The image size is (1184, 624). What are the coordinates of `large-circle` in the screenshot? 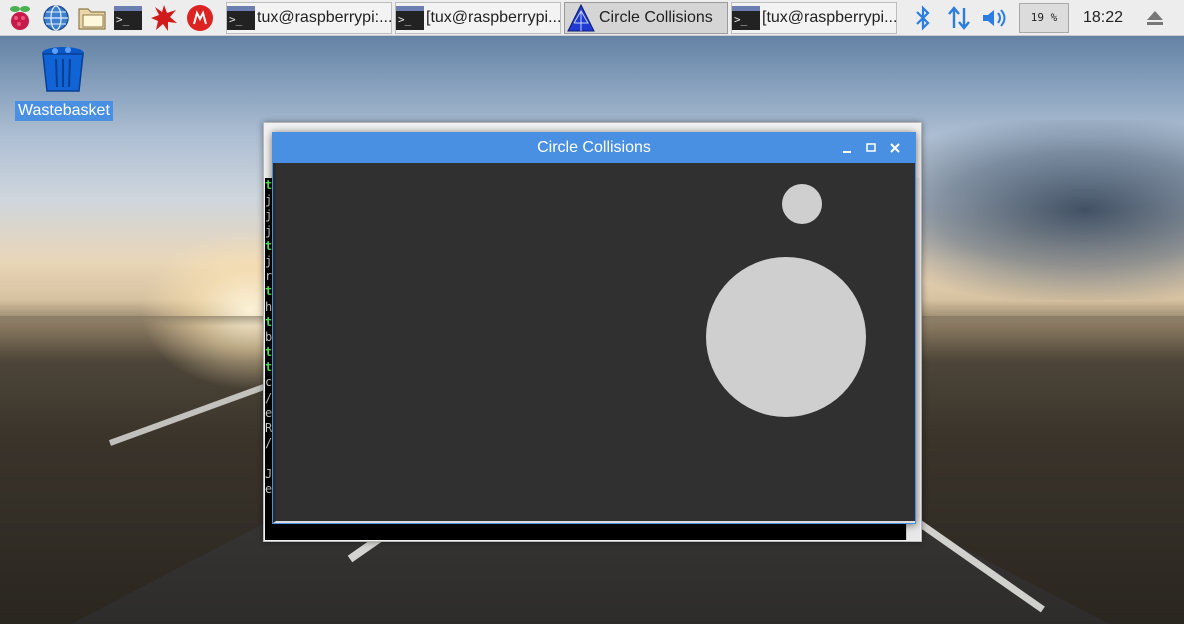 It's located at (786, 337).